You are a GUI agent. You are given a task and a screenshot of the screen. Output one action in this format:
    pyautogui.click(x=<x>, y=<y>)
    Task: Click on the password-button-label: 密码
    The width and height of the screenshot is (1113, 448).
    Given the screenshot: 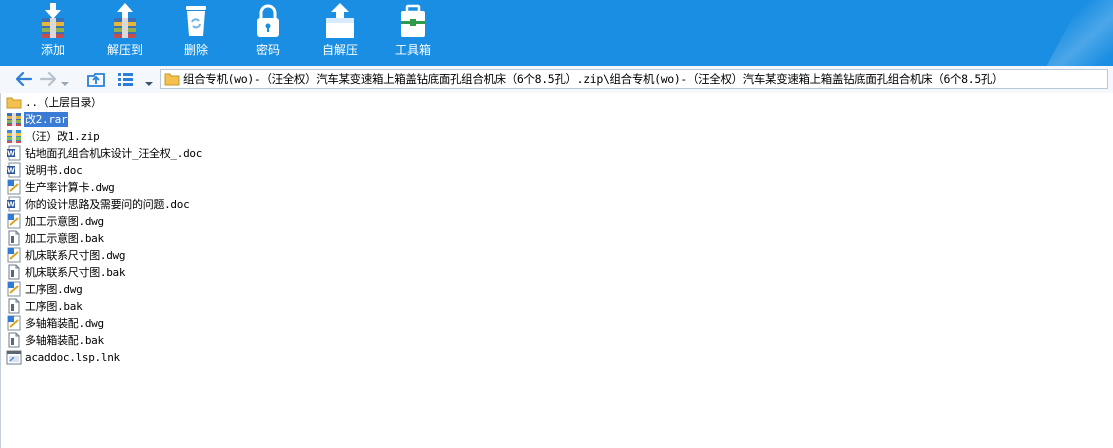 What is the action you would take?
    pyautogui.click(x=267, y=50)
    